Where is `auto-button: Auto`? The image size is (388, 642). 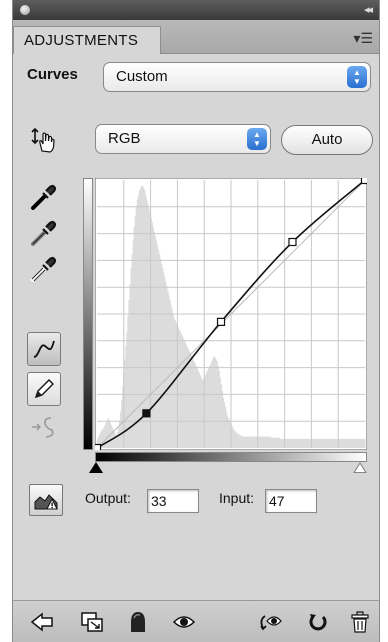 auto-button: Auto is located at coordinates (327, 140).